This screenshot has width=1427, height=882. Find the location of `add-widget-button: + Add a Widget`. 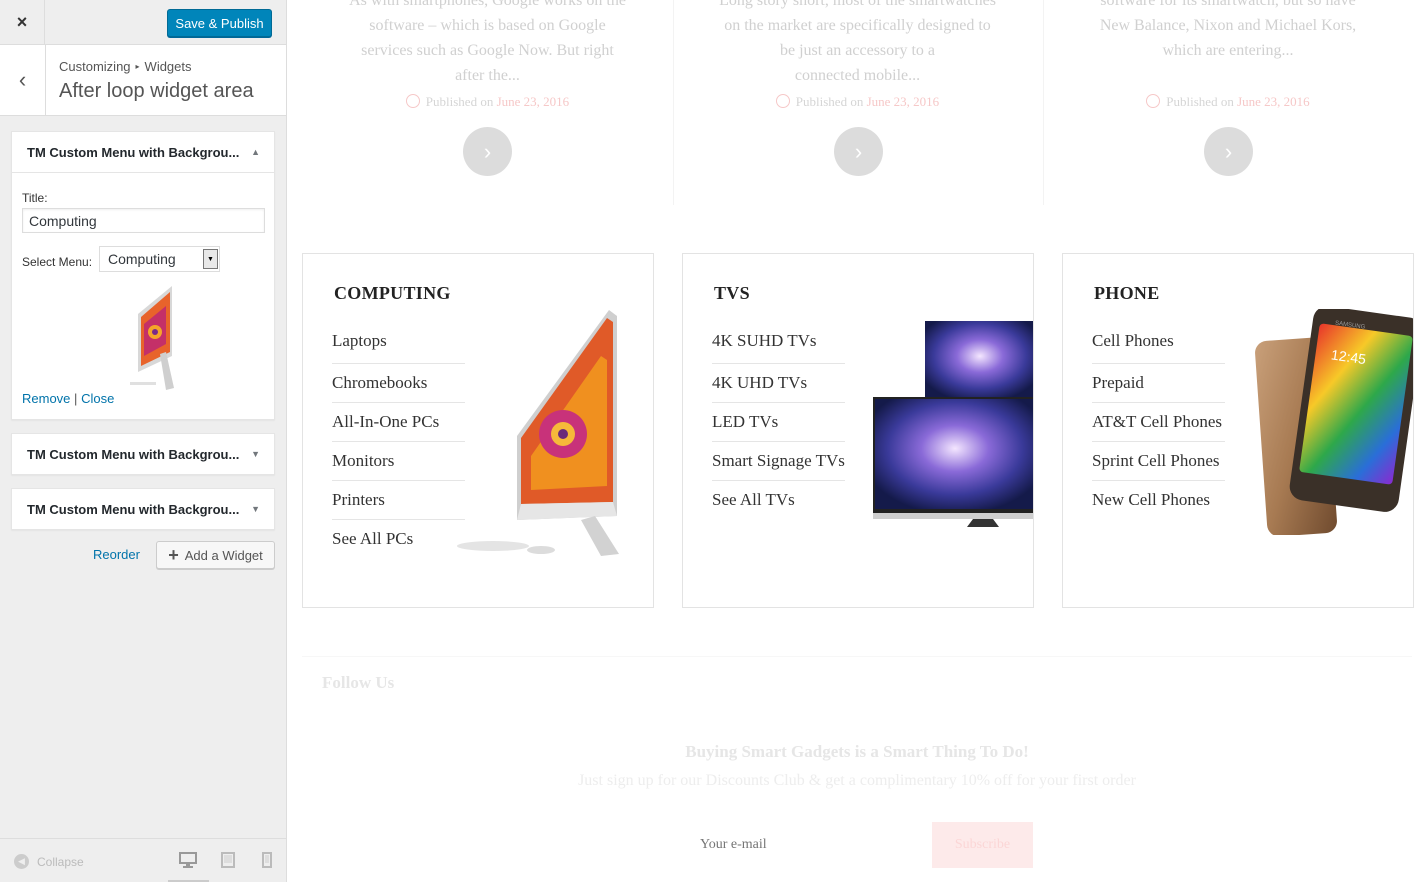

add-widget-button: + Add a Widget is located at coordinates (215, 555).